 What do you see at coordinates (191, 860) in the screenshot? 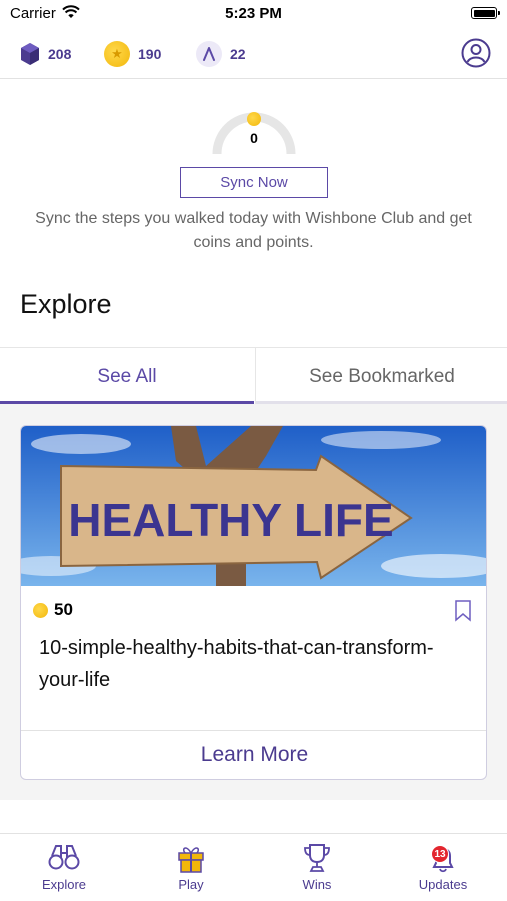
I see `gift-icon` at bounding box center [191, 860].